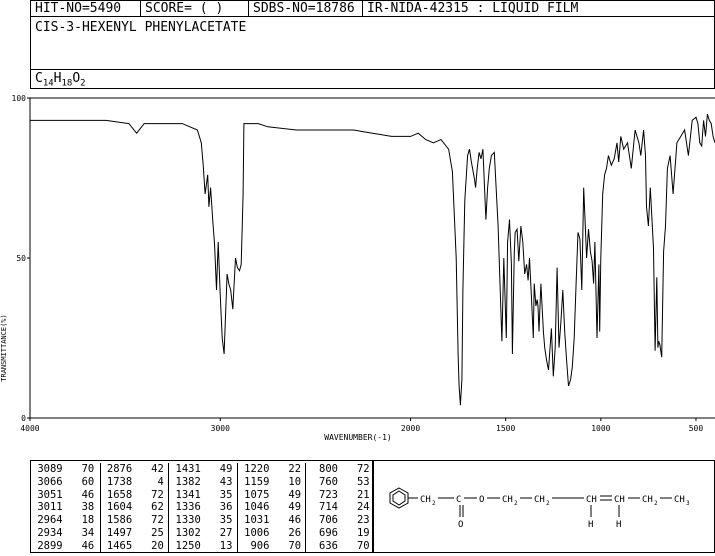 This screenshot has height=556, width=715. What do you see at coordinates (481, 500) in the screenshot?
I see `ester-oxygen-label: O` at bounding box center [481, 500].